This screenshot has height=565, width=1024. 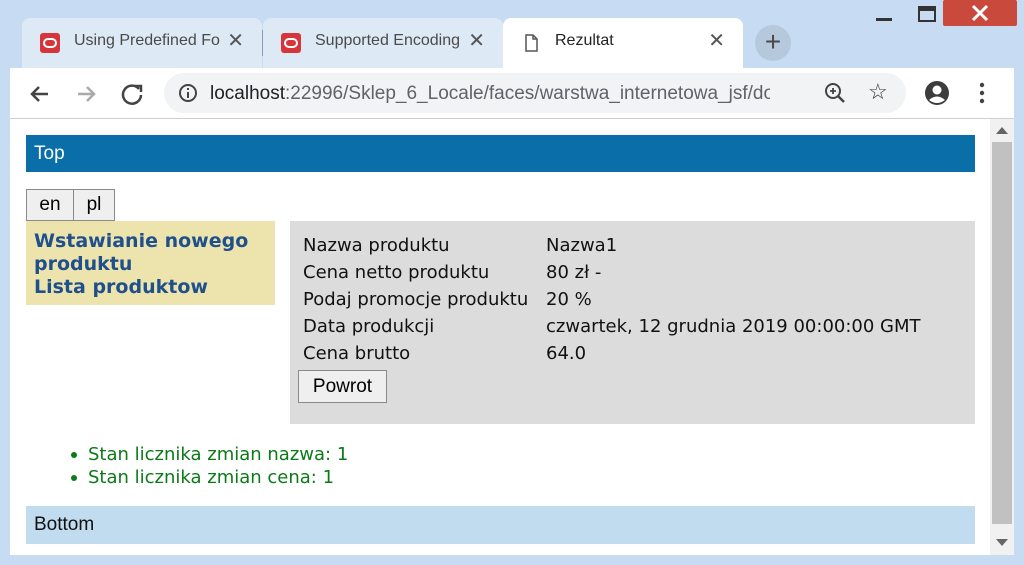 What do you see at coordinates (50, 205) in the screenshot?
I see `lang-en-button: en` at bounding box center [50, 205].